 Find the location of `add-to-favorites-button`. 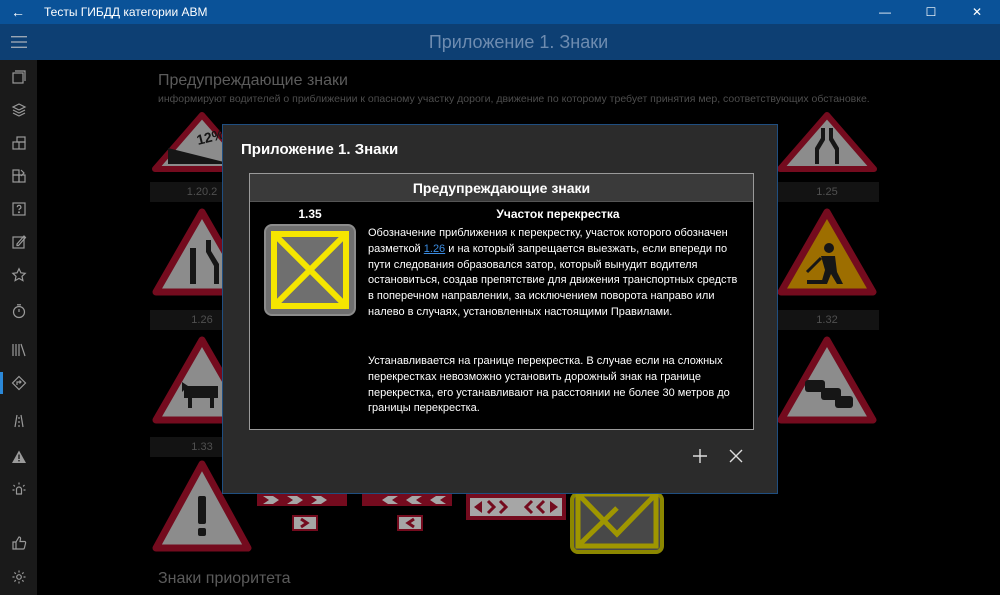

add-to-favorites-button is located at coordinates (700, 456).